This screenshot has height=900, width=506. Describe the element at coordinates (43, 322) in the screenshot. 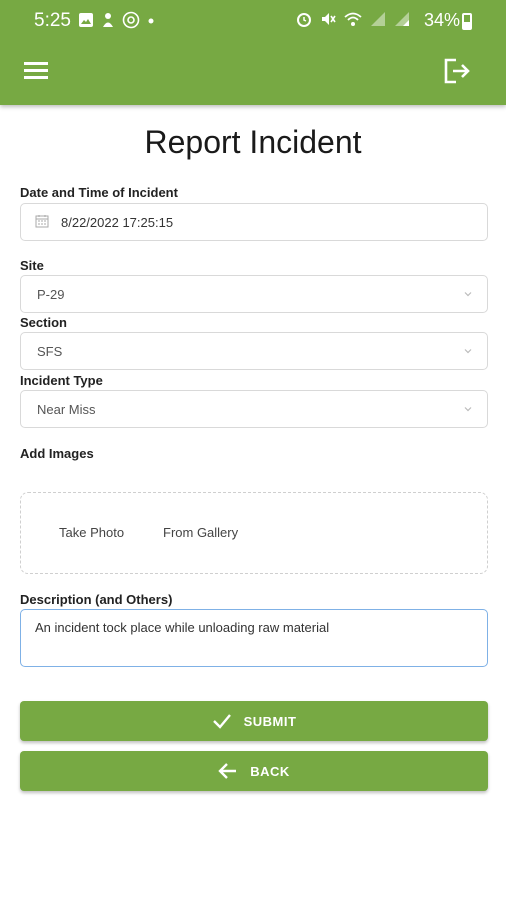

I see `section-label: Section` at that location.